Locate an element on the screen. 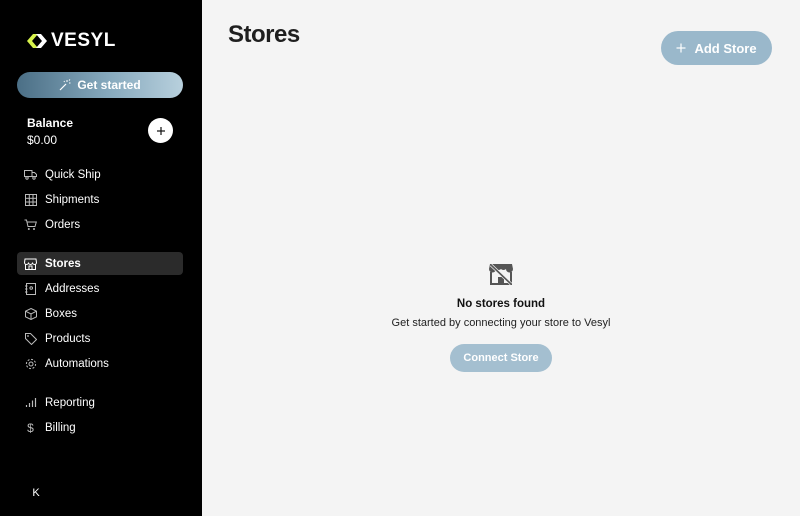  sidebar-item-label: Quick Ship is located at coordinates (73, 174).